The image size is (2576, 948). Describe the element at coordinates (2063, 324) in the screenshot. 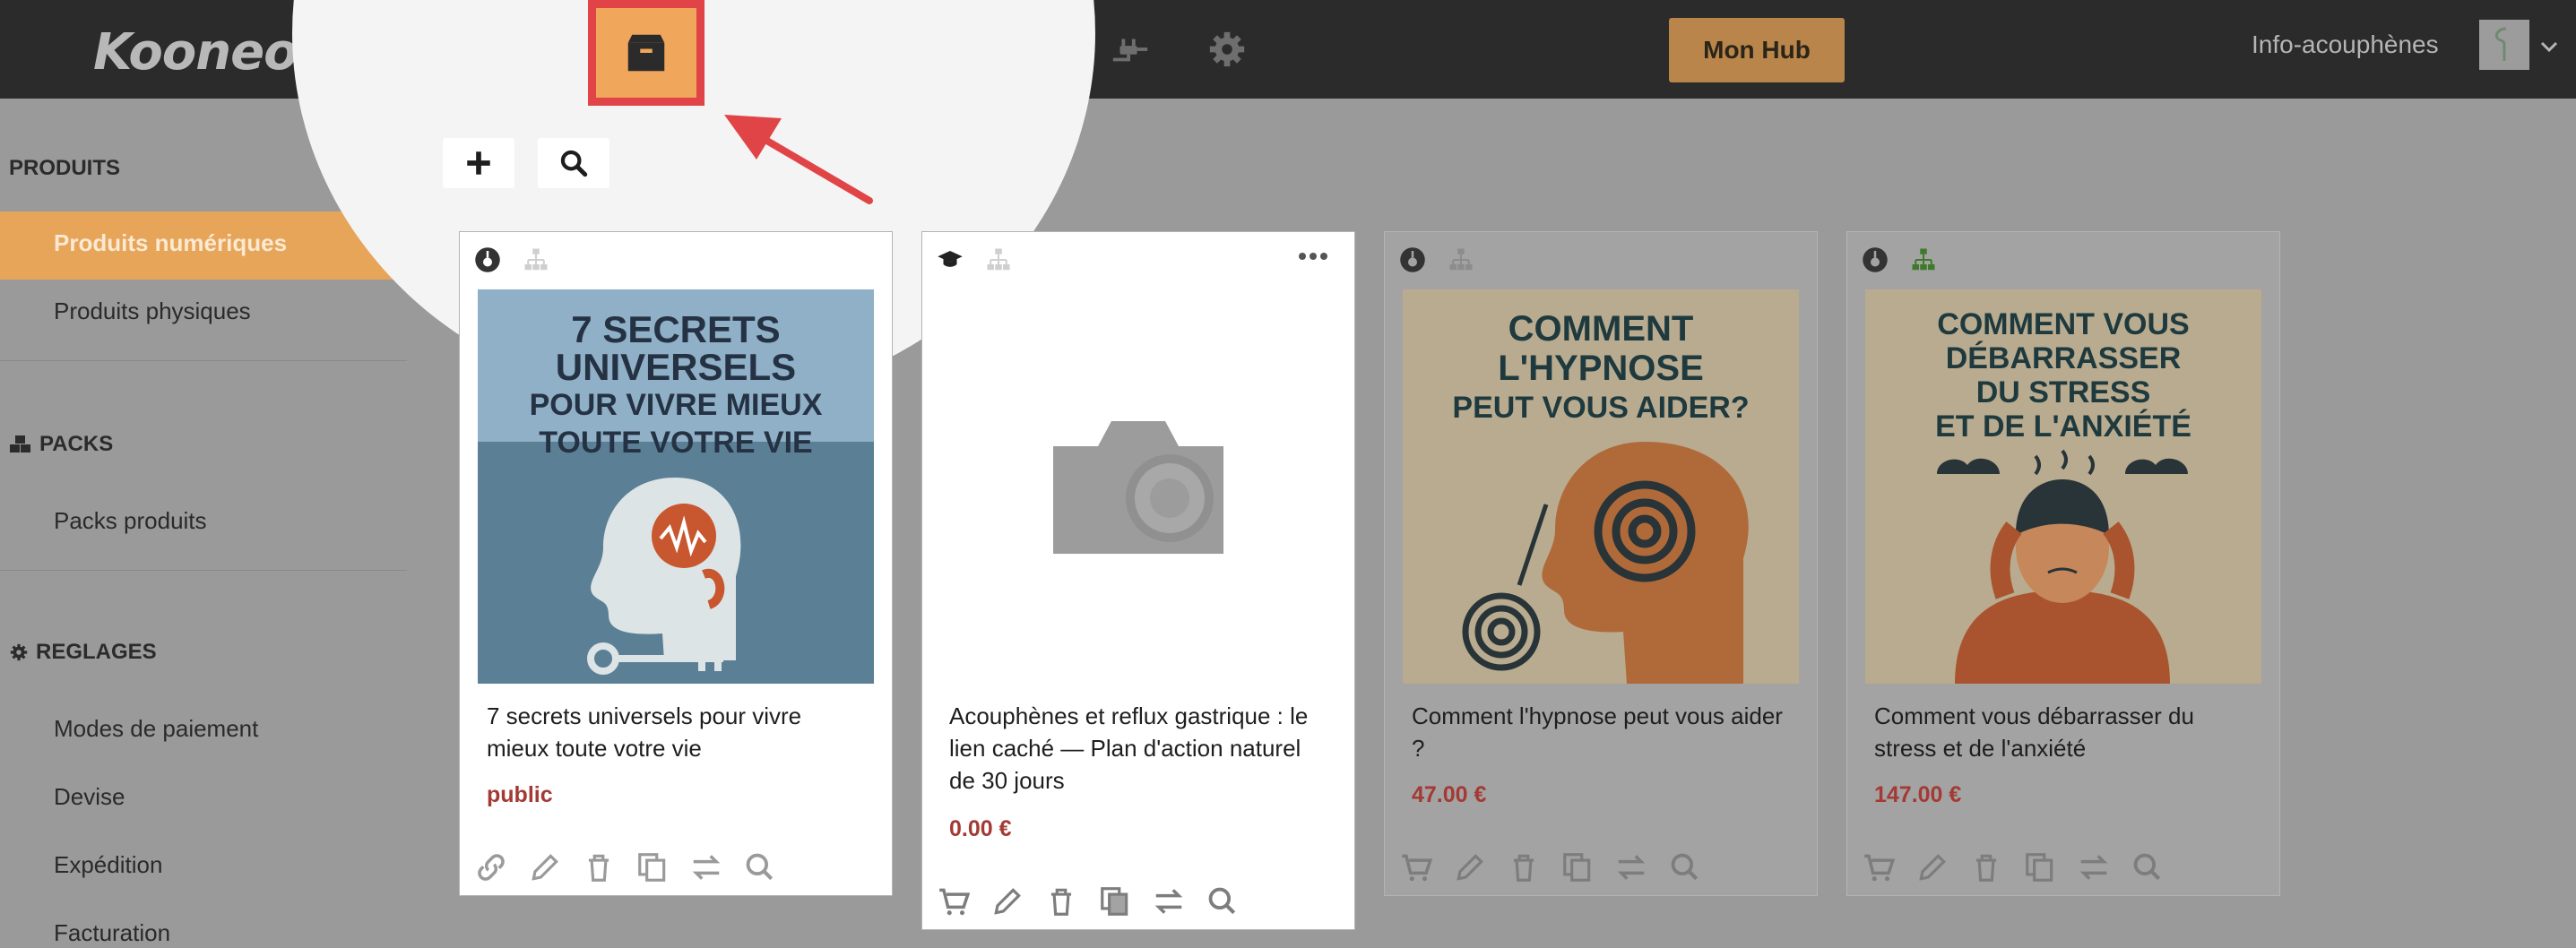

I see `image-text: COMMENT VOUS` at that location.